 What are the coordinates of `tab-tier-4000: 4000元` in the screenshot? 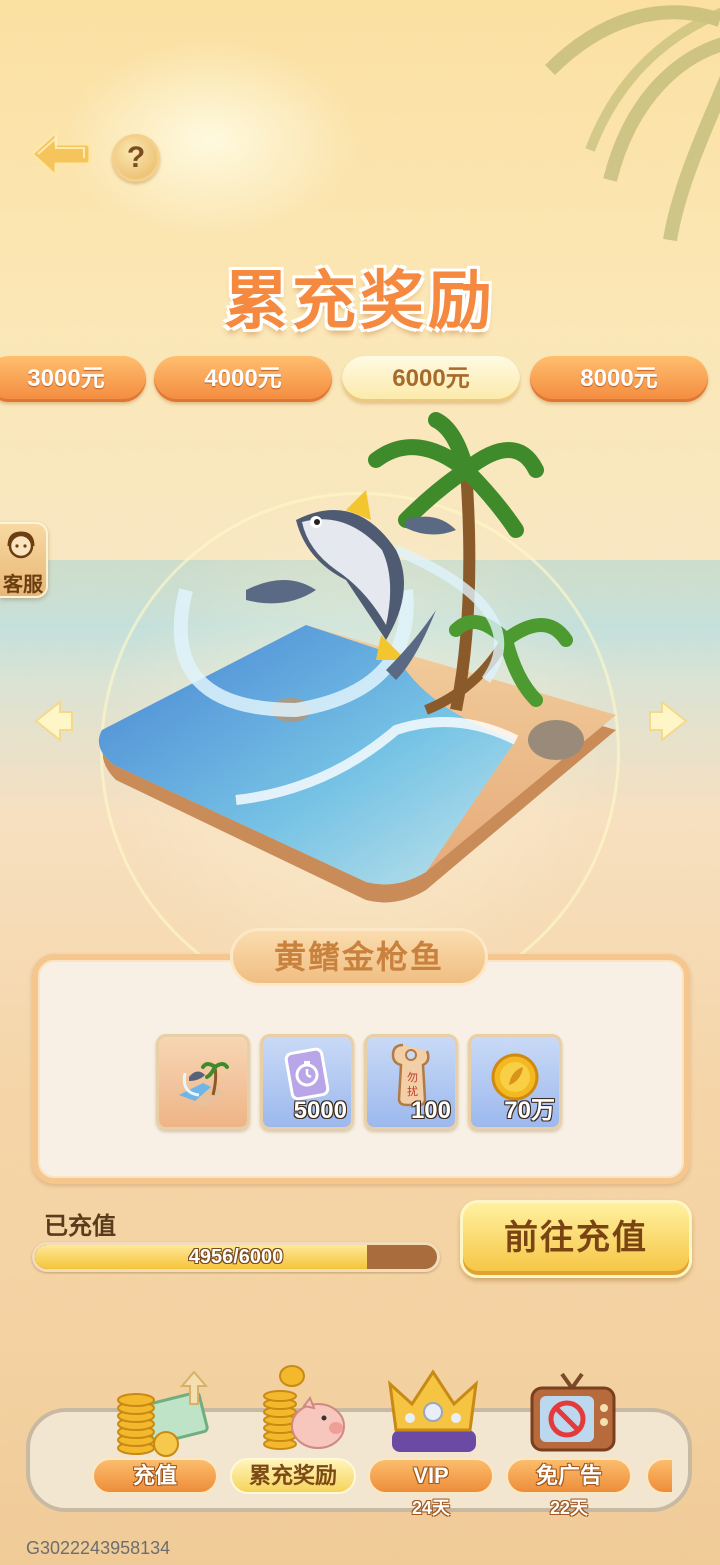 It's located at (243, 379).